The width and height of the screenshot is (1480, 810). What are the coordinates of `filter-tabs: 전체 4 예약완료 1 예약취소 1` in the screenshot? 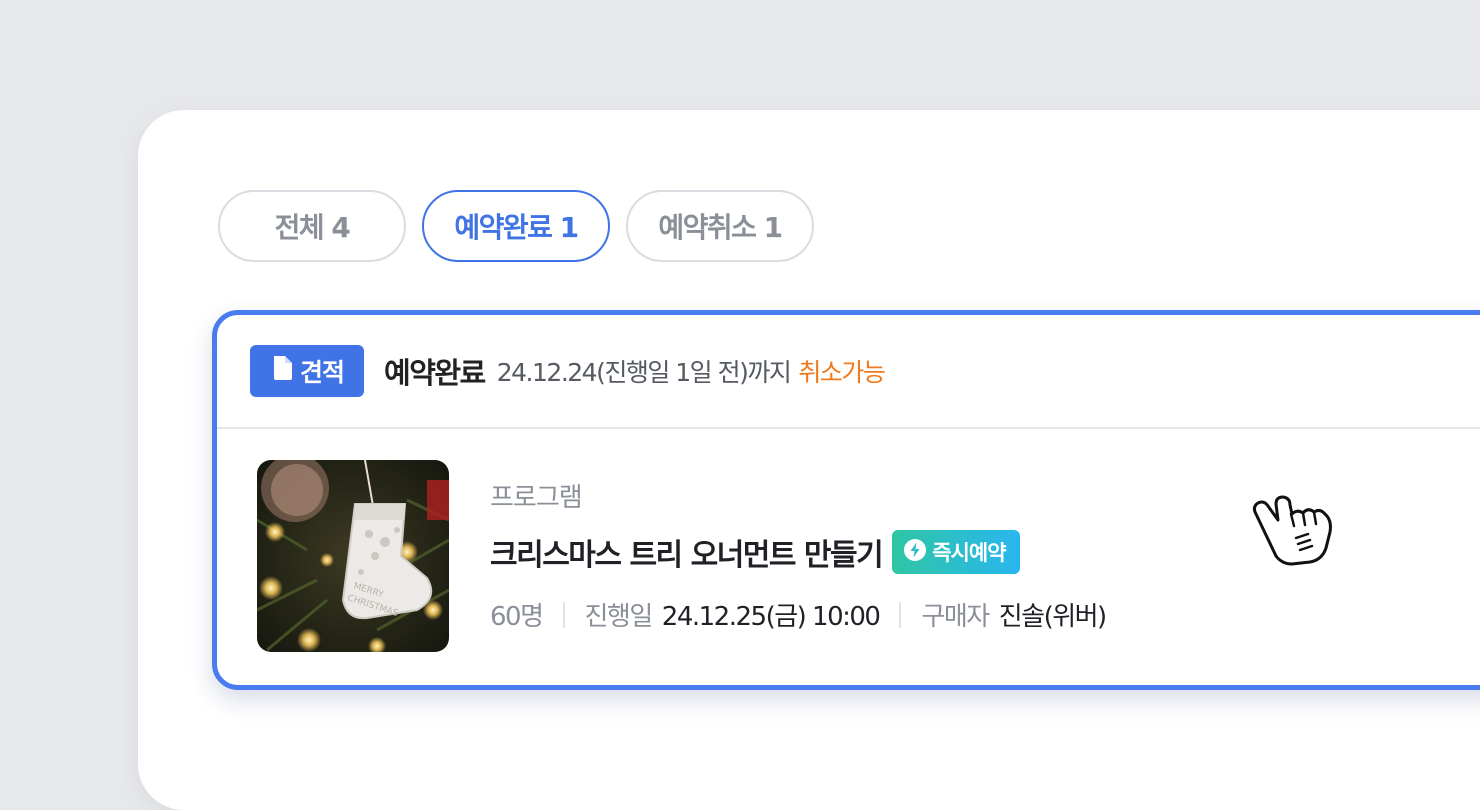 It's located at (516, 226).